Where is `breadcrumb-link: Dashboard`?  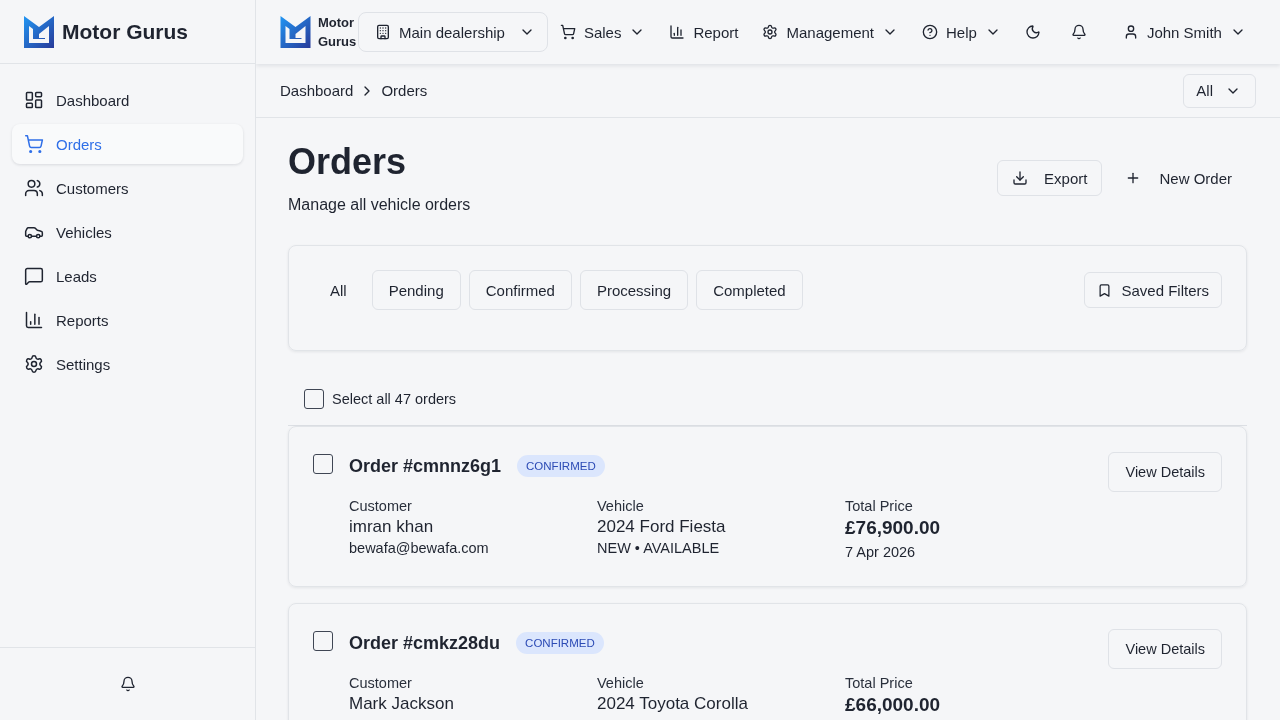 breadcrumb-link: Dashboard is located at coordinates (317, 90).